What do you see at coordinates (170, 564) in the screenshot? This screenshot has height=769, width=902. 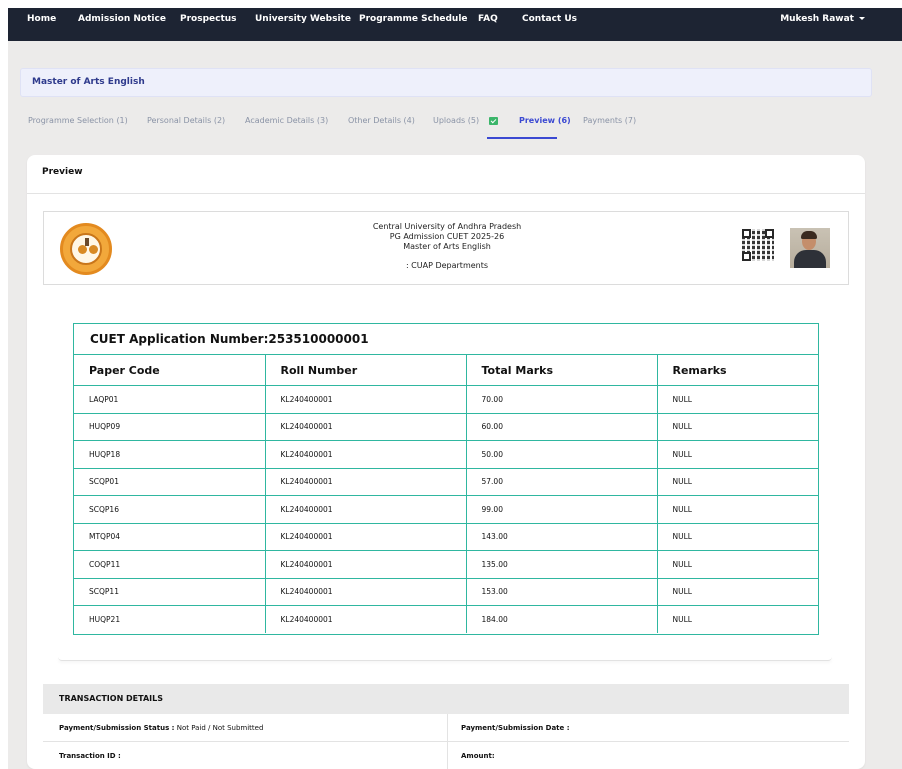 I see `paper-code: COQP11` at bounding box center [170, 564].